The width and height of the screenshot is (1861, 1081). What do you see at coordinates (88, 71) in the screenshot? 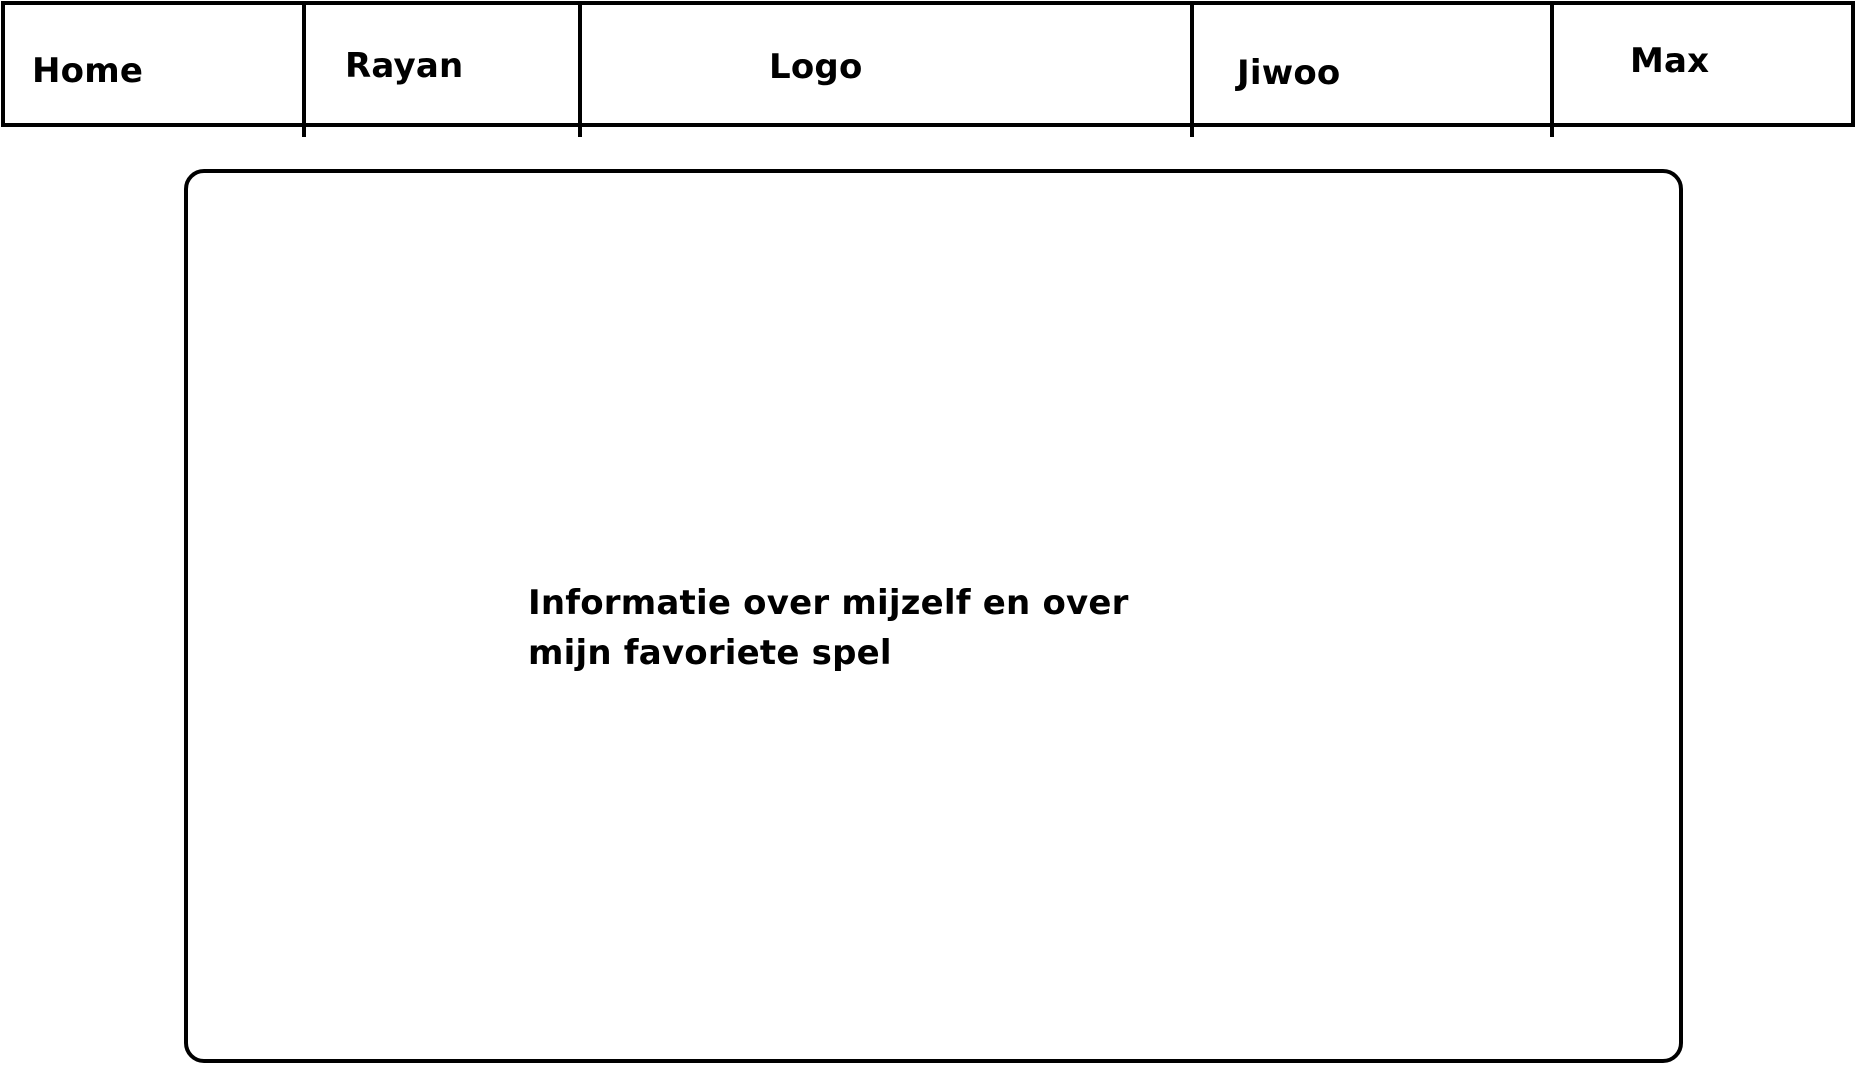
I see `nav-item-home-label: Home` at bounding box center [88, 71].